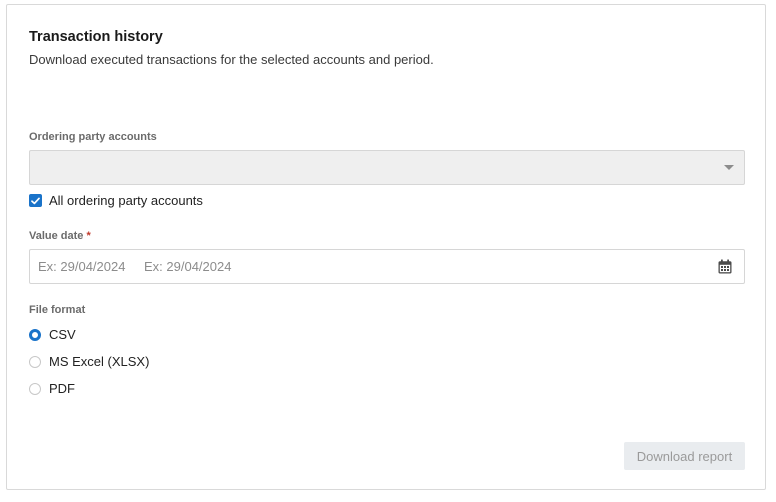 The image size is (776, 502). Describe the element at coordinates (126, 200) in the screenshot. I see `all-accounts-label: All ordering party accounts` at that location.